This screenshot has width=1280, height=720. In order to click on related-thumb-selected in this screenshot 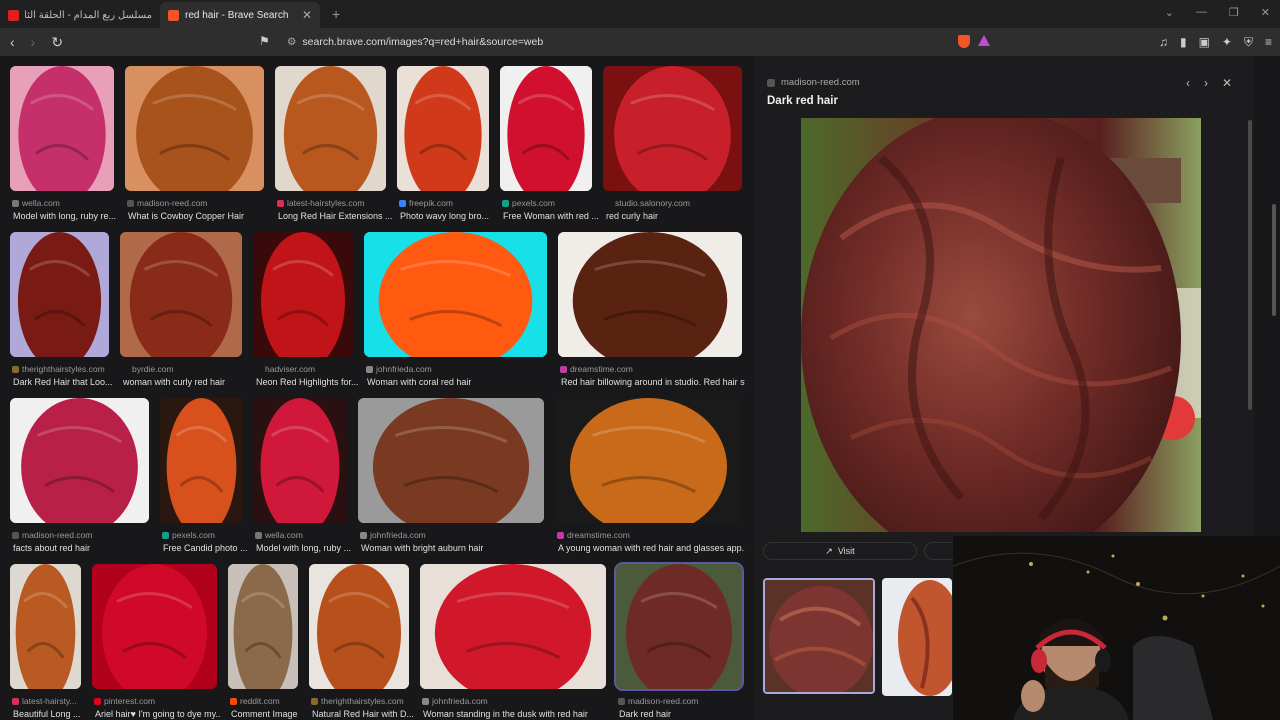, I will do `click(819, 636)`.